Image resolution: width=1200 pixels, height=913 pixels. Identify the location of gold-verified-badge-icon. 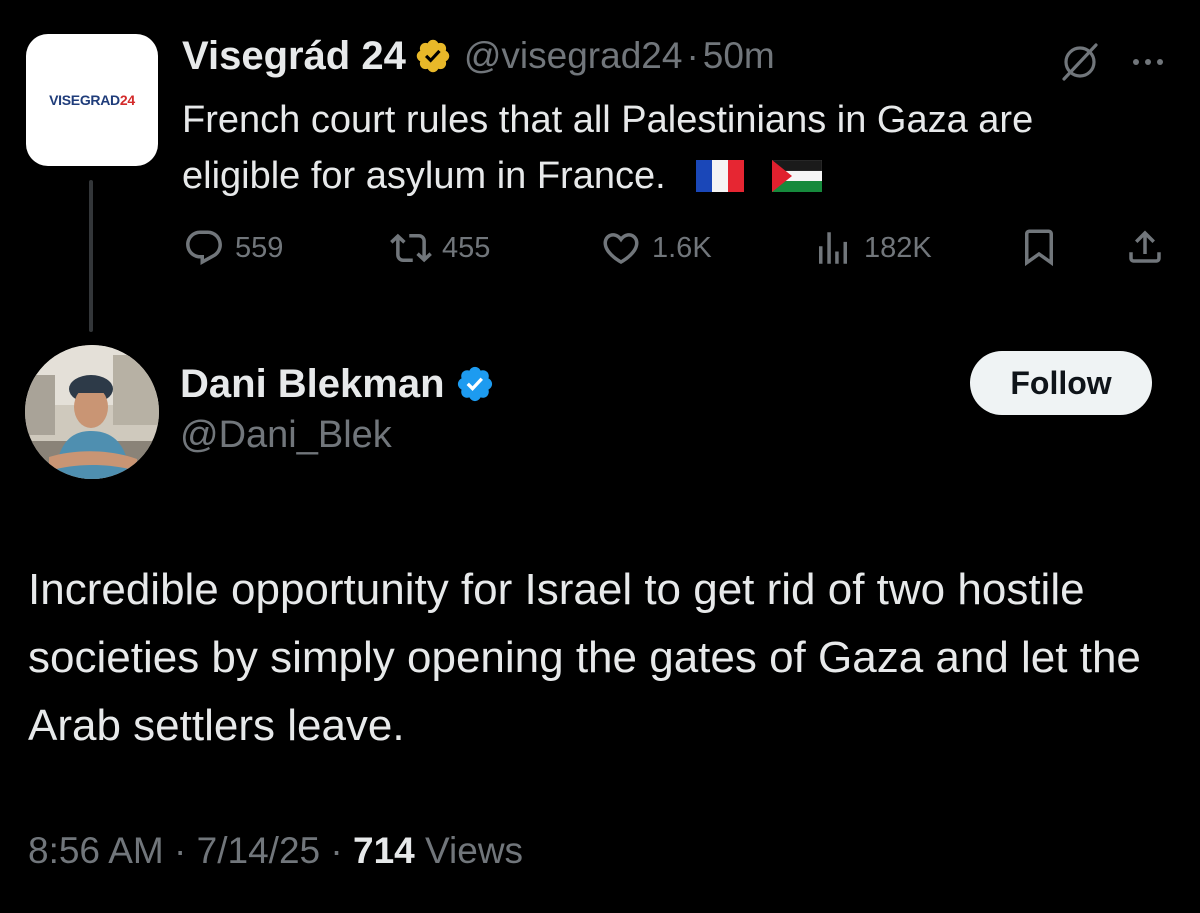
(433, 56).